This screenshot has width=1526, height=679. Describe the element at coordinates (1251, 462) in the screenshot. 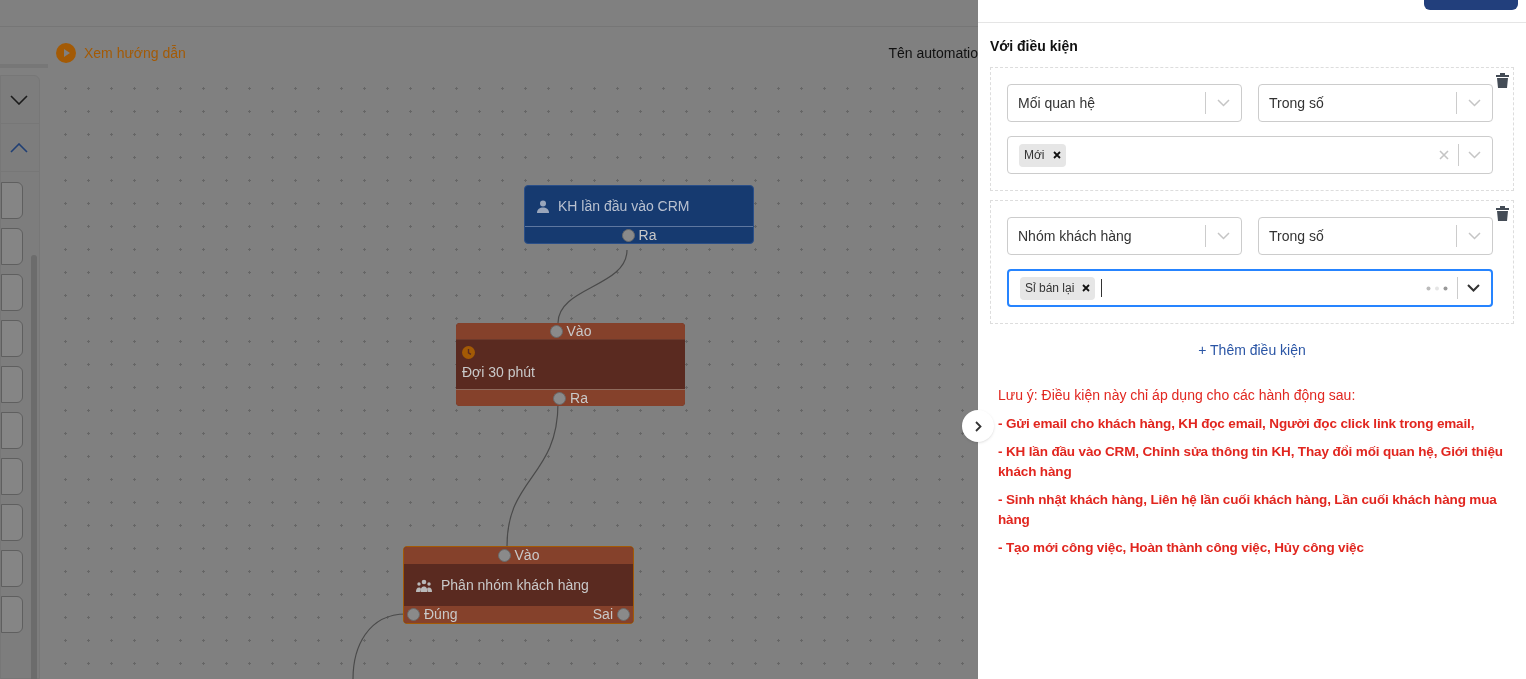

I see `note-item: - KH lần đầu vào CRM, Chỉnh sửa thông tin KH, Thay đổi mối quan hệ, Giới thiệu khách hàng` at that location.